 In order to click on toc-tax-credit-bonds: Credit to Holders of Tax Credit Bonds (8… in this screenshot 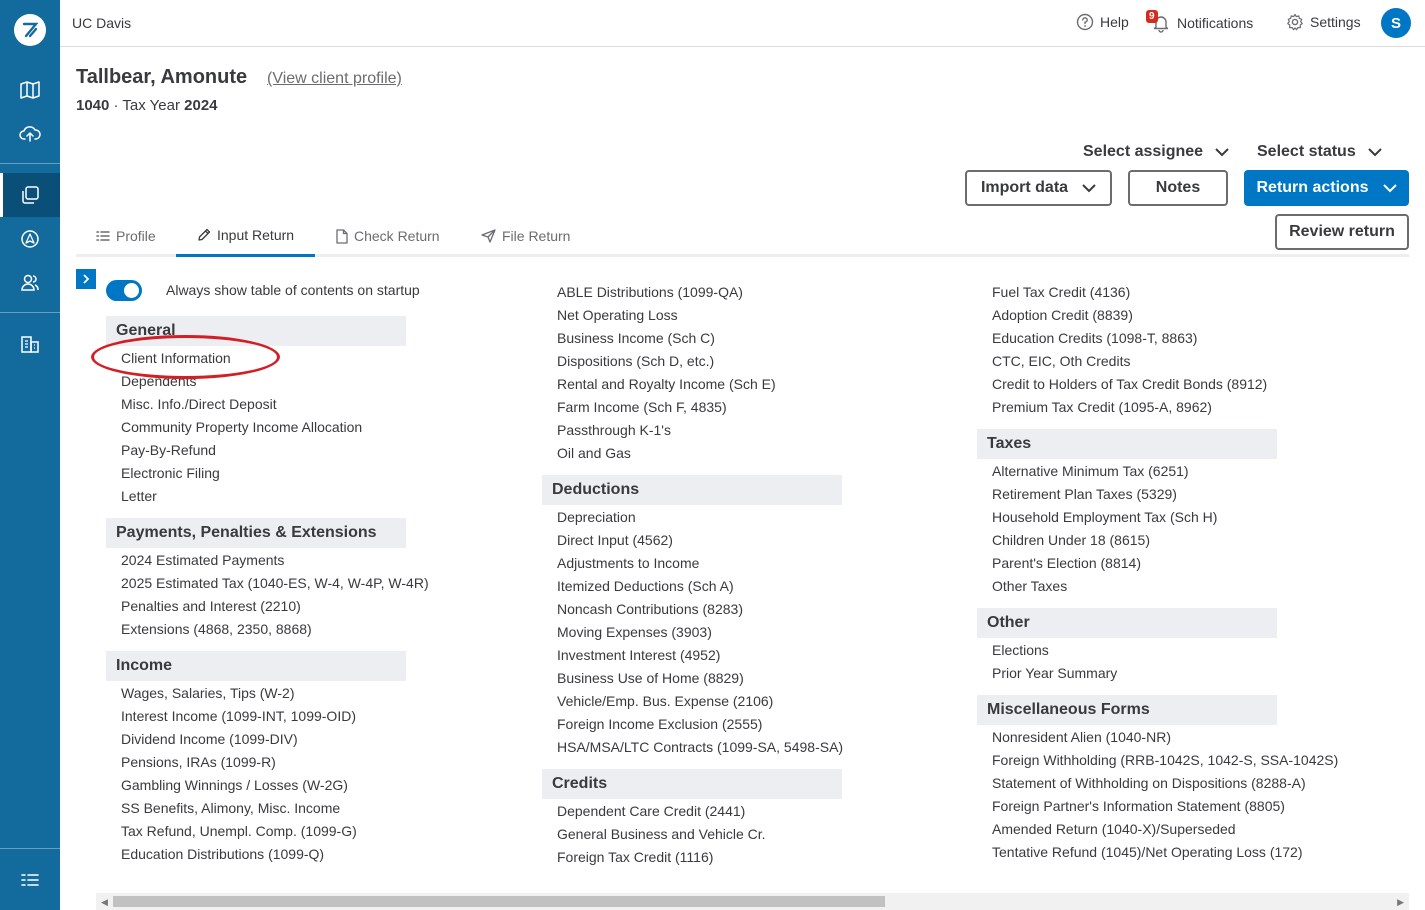, I will do `click(1129, 384)`.